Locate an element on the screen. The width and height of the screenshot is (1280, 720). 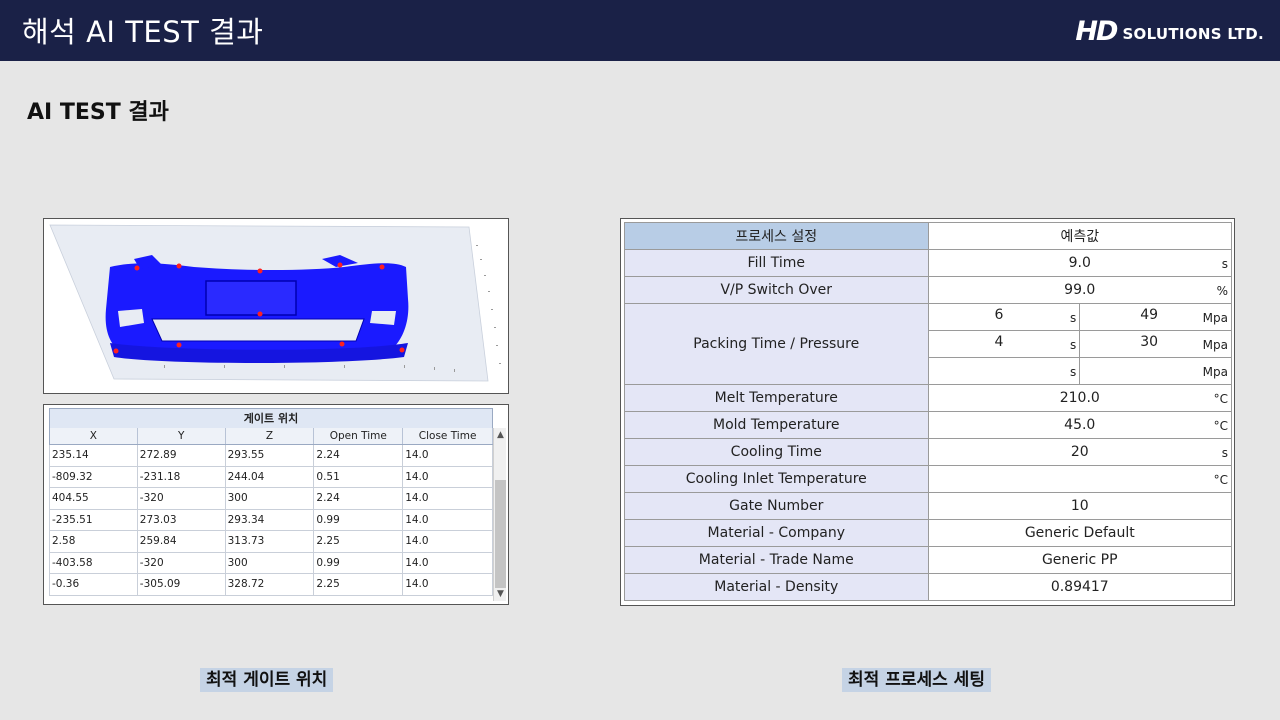
packing-pressure-cell: 49 Mpa is located at coordinates (1155, 317).